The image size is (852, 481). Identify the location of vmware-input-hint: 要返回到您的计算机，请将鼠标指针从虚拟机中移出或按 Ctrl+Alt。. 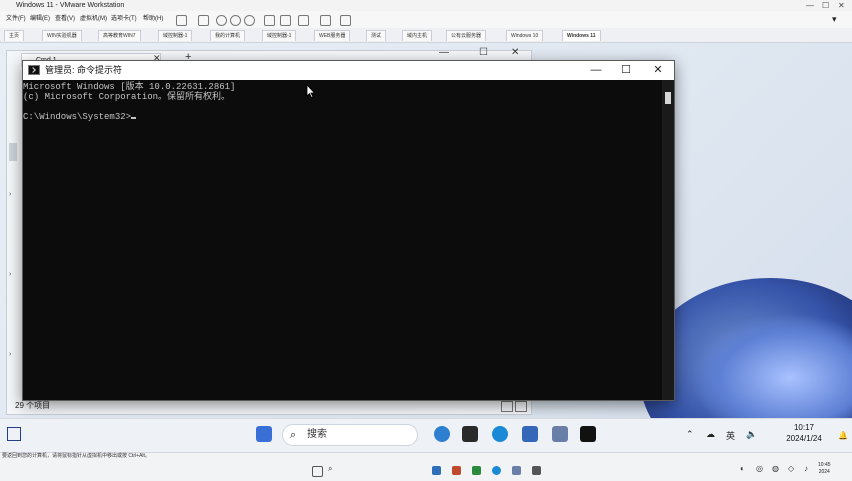
(76, 456).